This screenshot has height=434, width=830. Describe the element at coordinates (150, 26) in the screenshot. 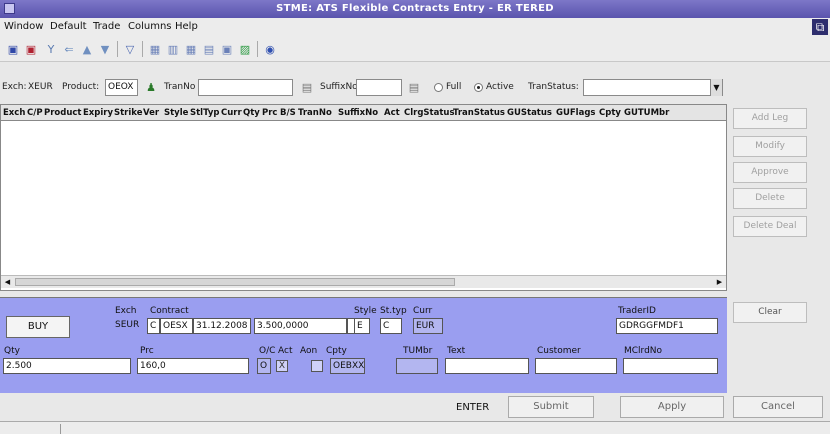

I see `menu-columns: Columns` at that location.